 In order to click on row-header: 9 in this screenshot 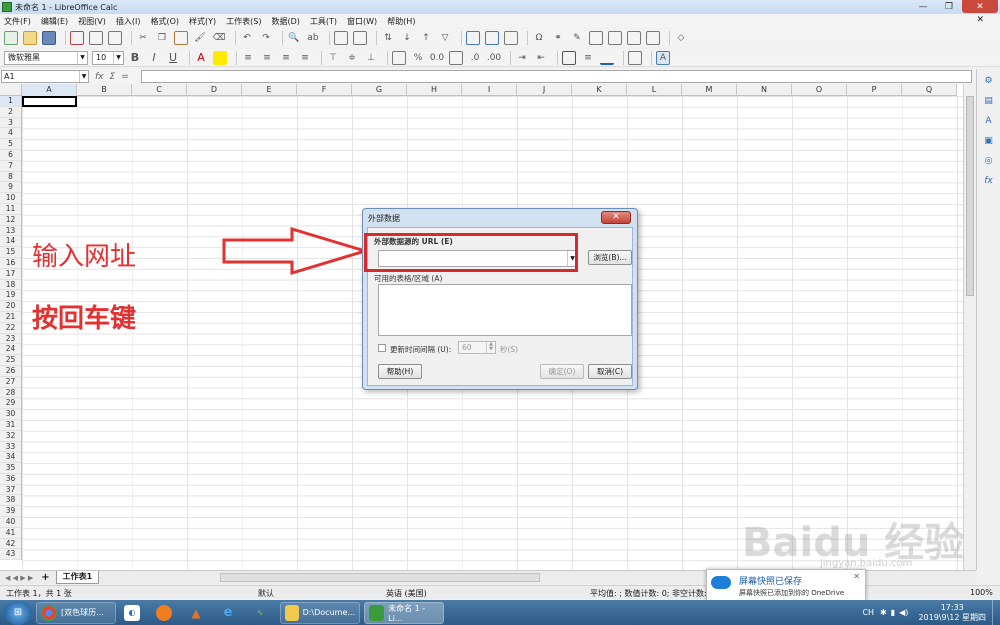, I will do `click(10, 188)`.